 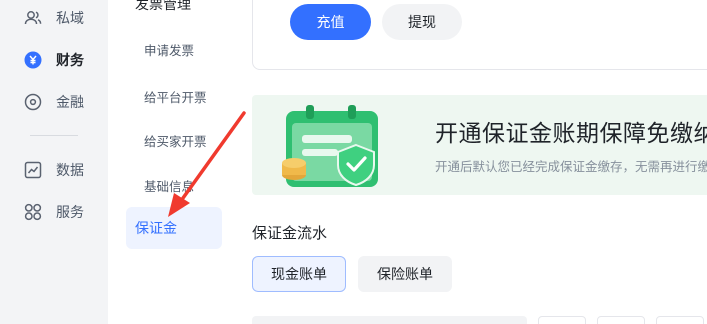 What do you see at coordinates (70, 18) in the screenshot?
I see `rail-item-label: 私域` at bounding box center [70, 18].